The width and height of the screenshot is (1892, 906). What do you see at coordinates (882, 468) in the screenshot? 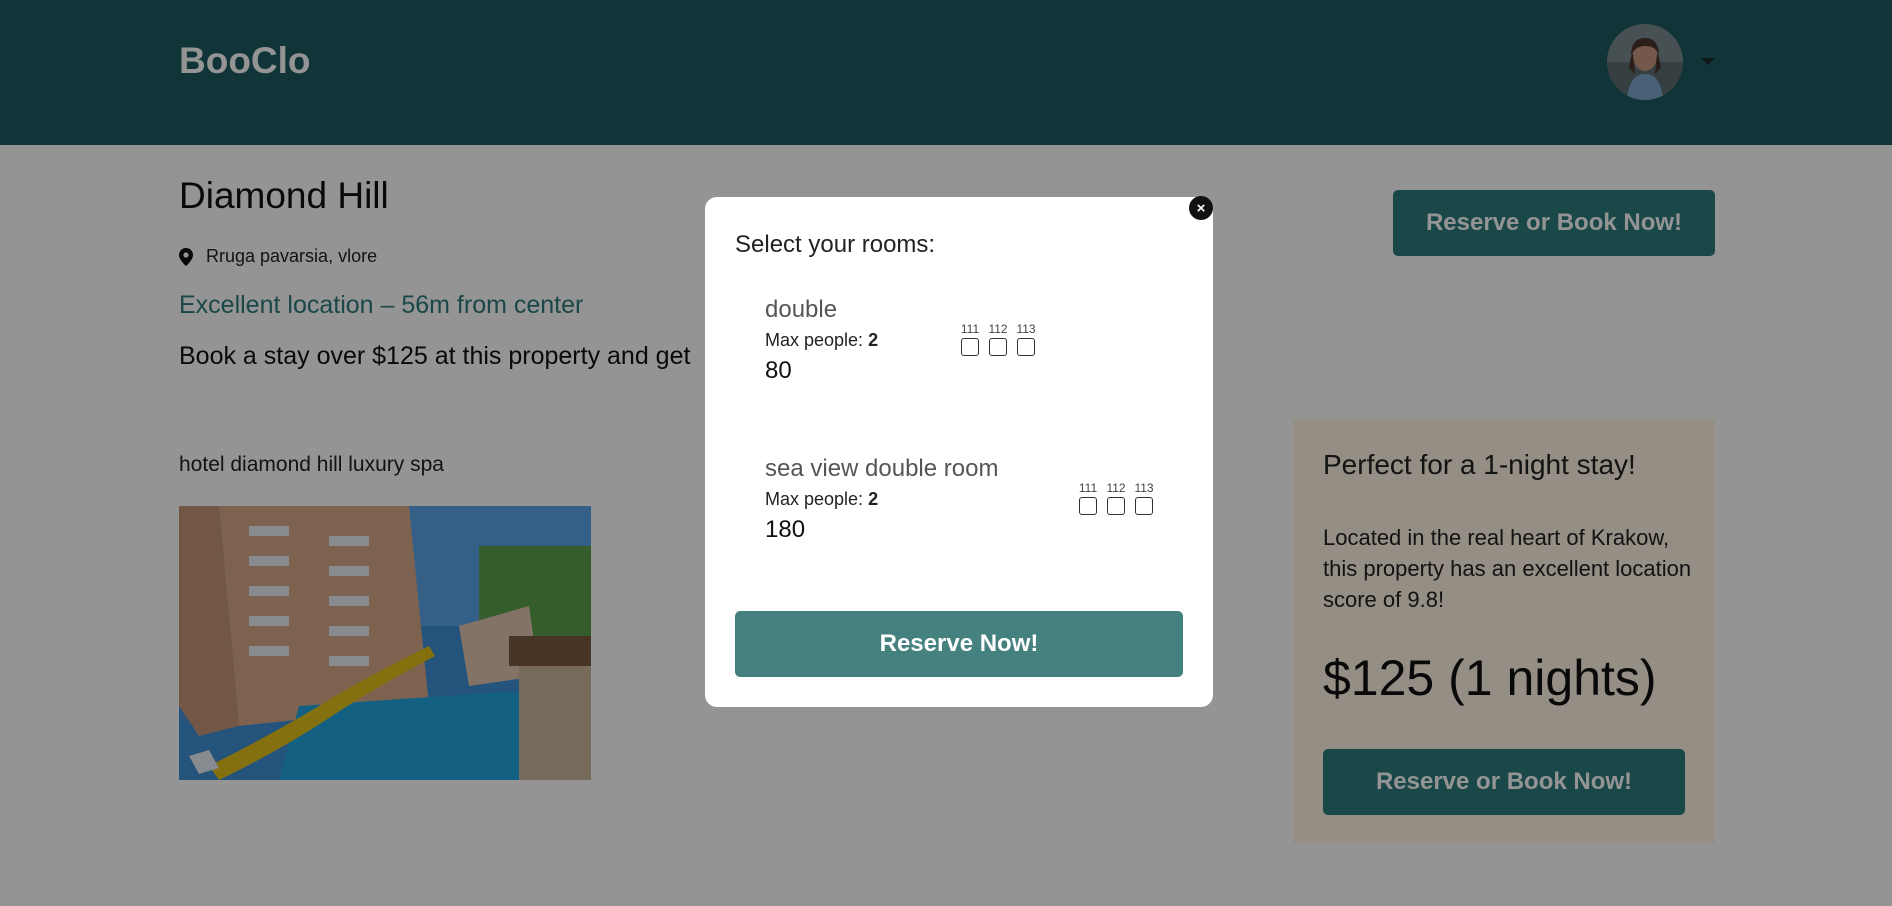
I see `room-name: sea view double room` at bounding box center [882, 468].